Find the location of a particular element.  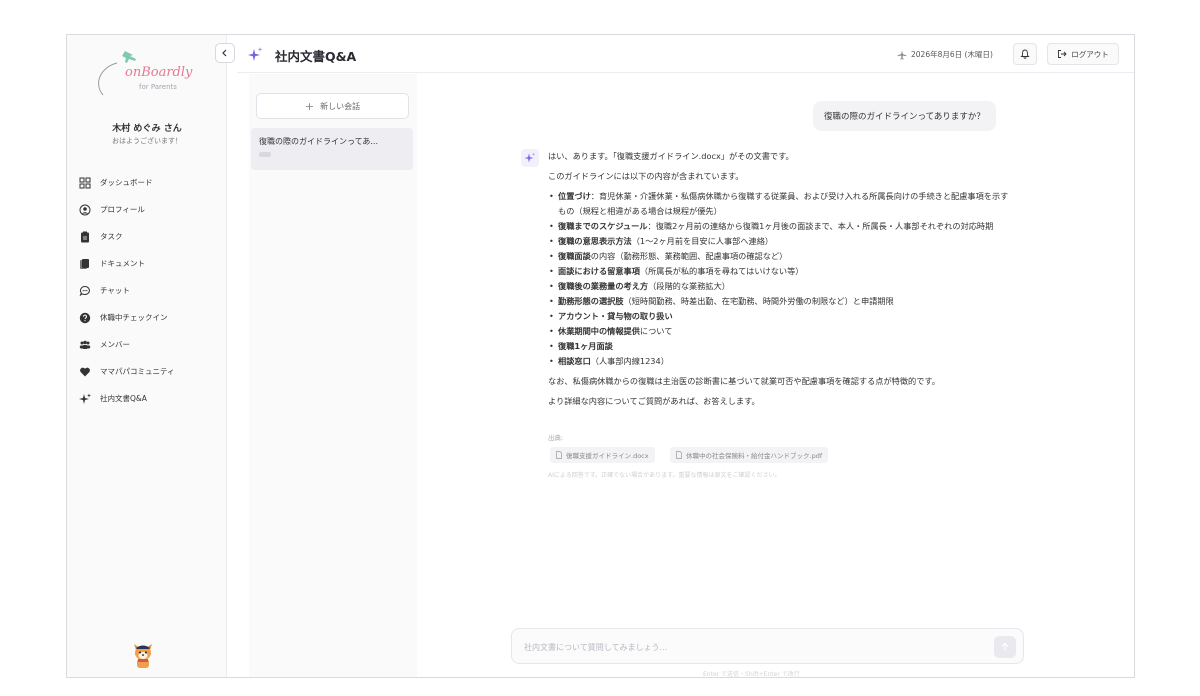

sidebar-item-label: ドキュメント is located at coordinates (122, 263).